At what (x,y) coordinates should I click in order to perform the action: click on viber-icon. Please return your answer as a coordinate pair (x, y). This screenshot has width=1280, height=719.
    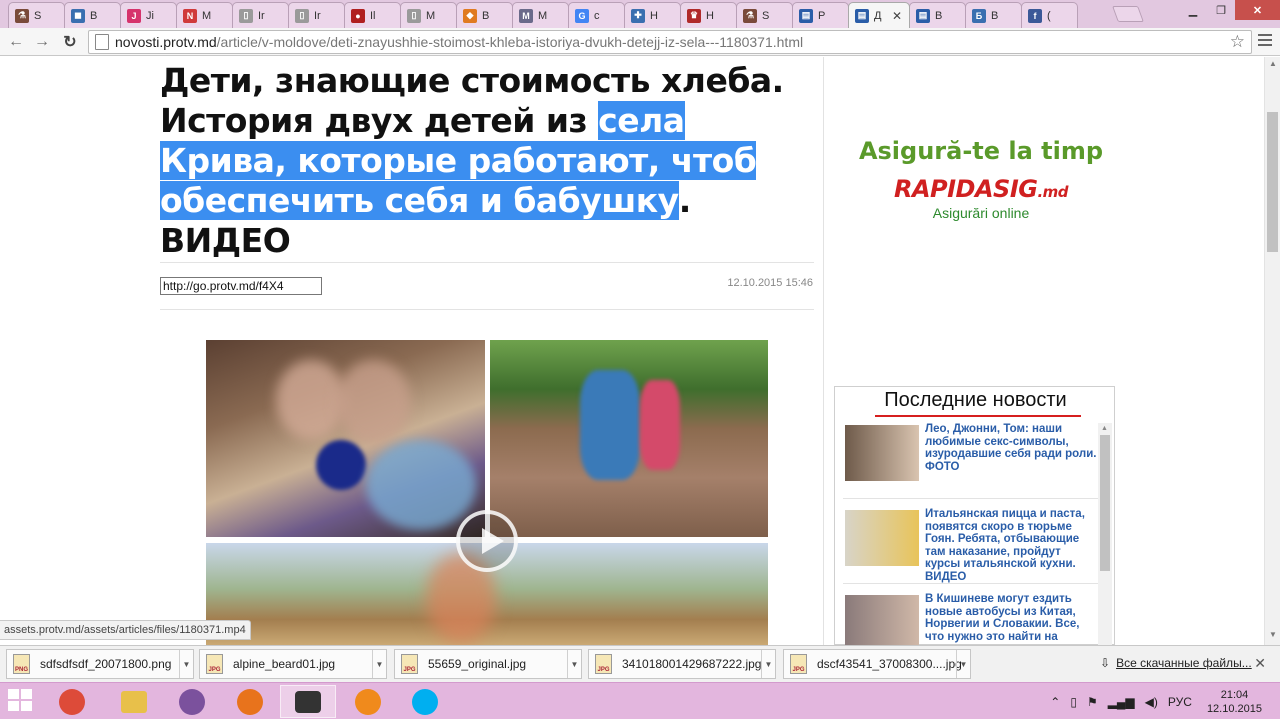
    Looking at the image, I should click on (192, 701).